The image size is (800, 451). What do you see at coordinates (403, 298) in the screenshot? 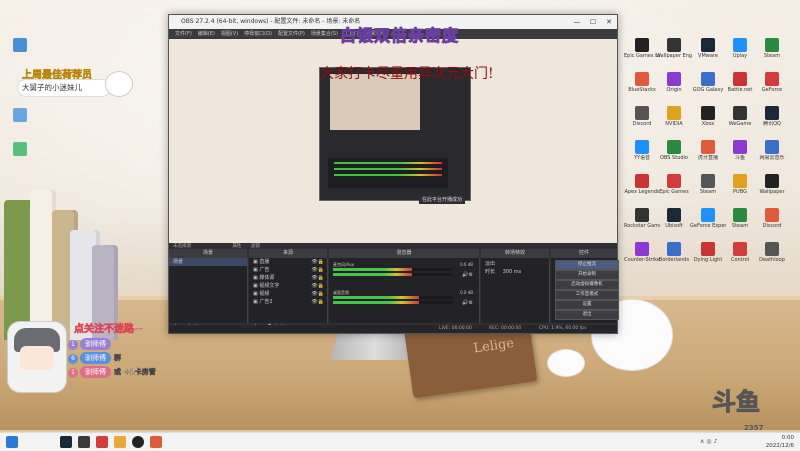
I see `mixer-channel: 桌面音频 0.0 dB 🔊⚙` at bounding box center [403, 298].